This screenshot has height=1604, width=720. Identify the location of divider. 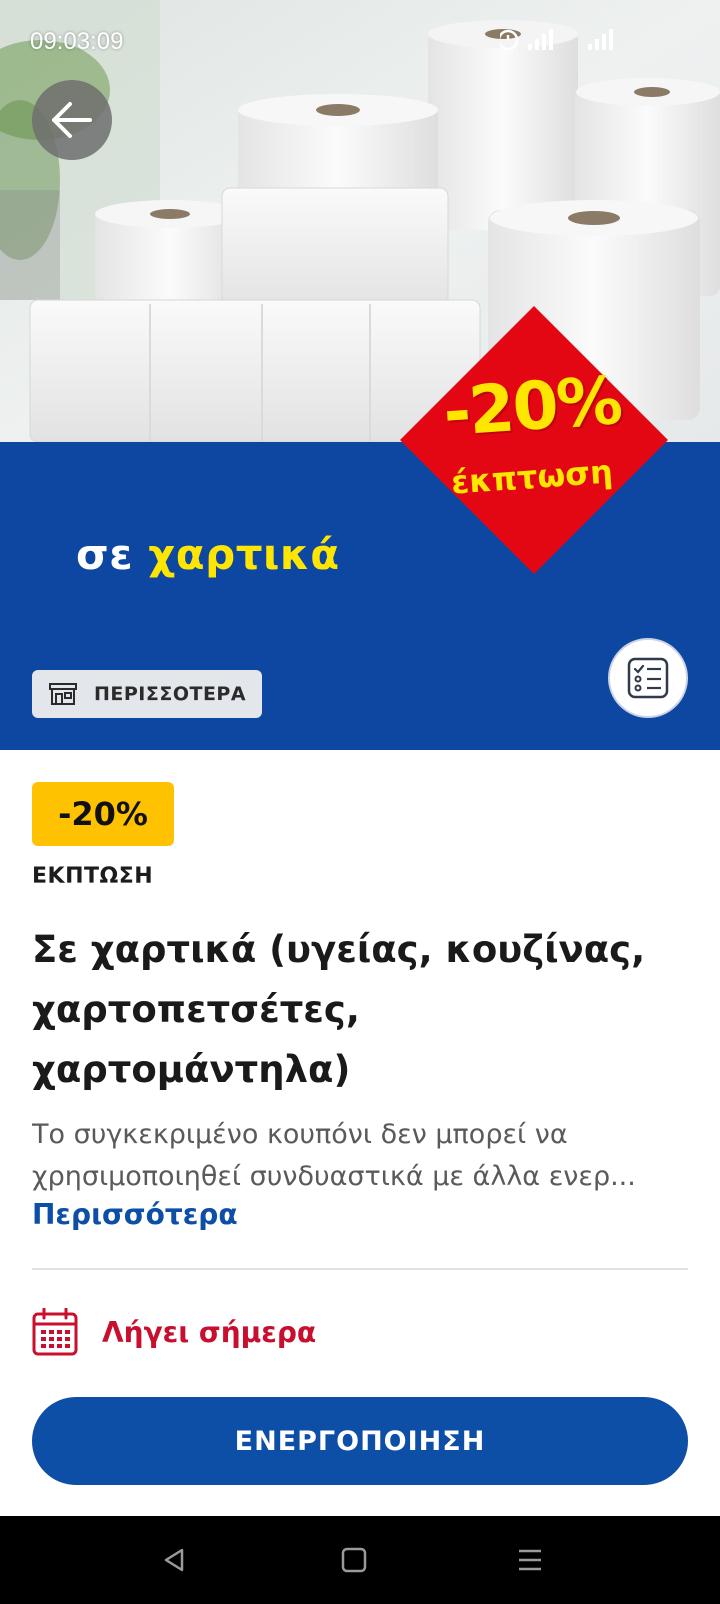
(360, 1269).